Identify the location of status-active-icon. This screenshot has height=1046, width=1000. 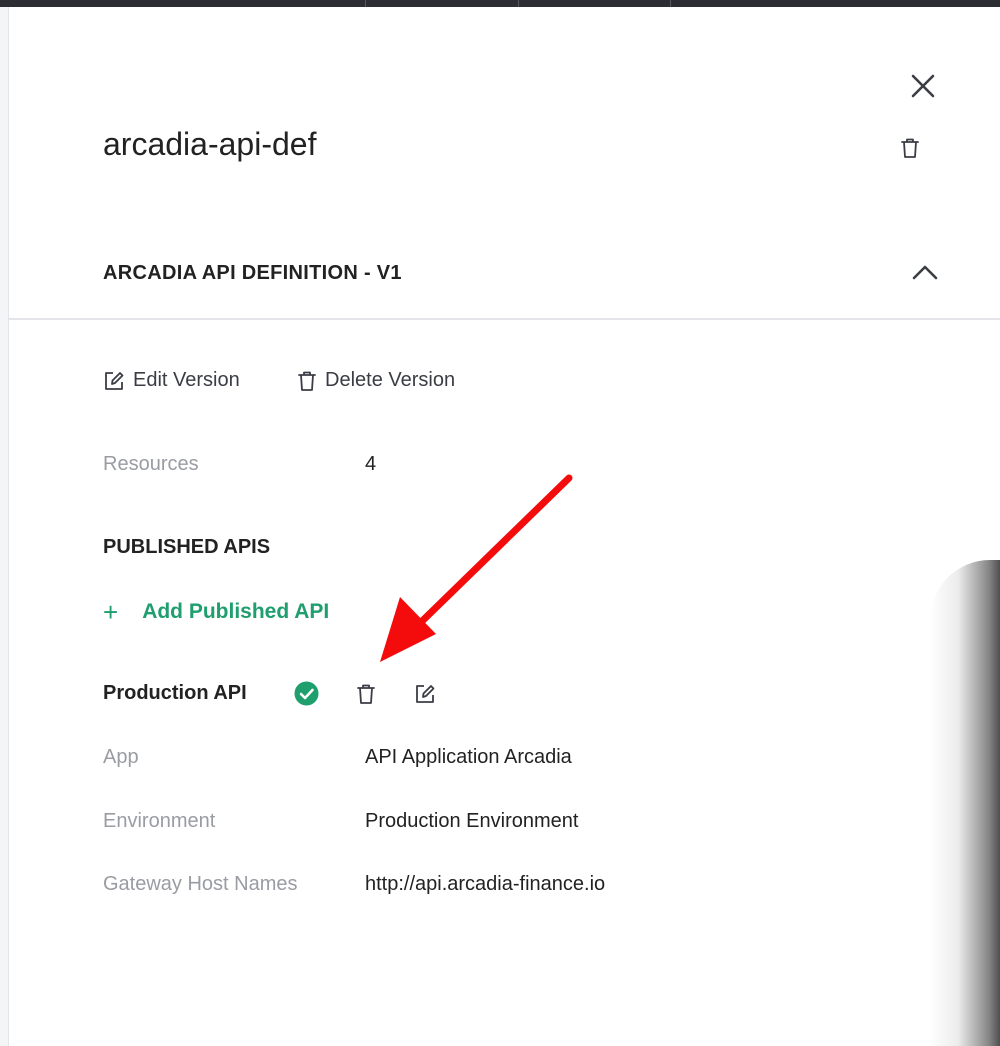
(306, 693).